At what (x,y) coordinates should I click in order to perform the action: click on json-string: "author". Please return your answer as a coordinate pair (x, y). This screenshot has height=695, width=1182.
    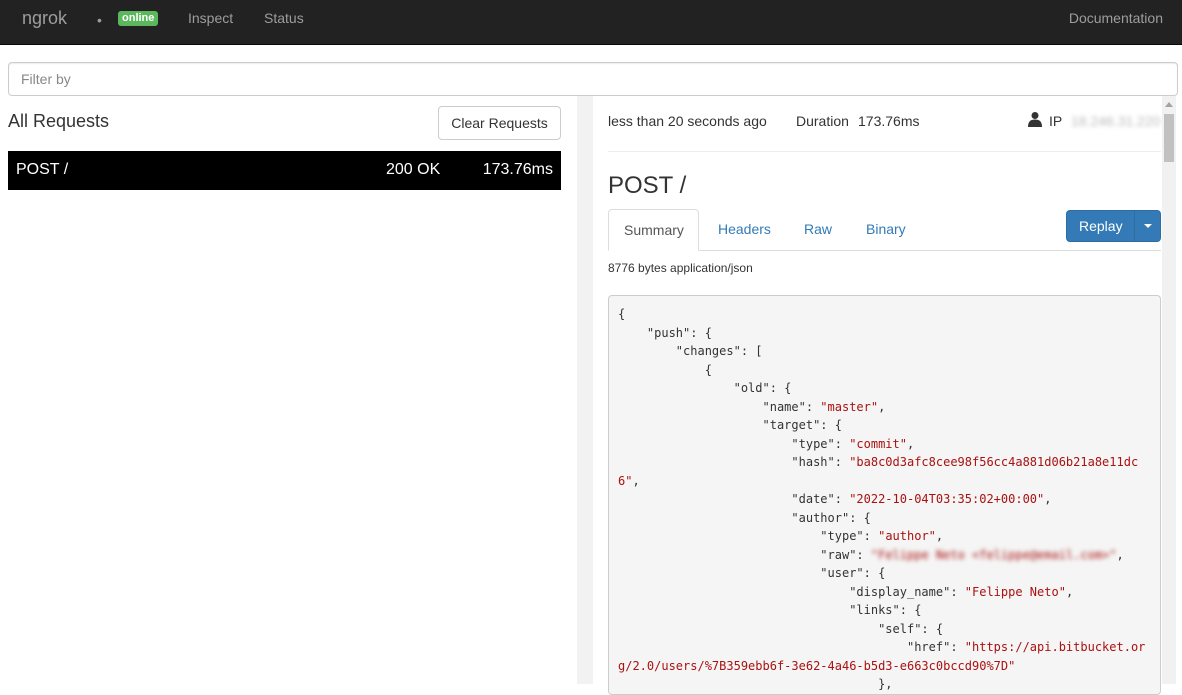
    Looking at the image, I should click on (907, 536).